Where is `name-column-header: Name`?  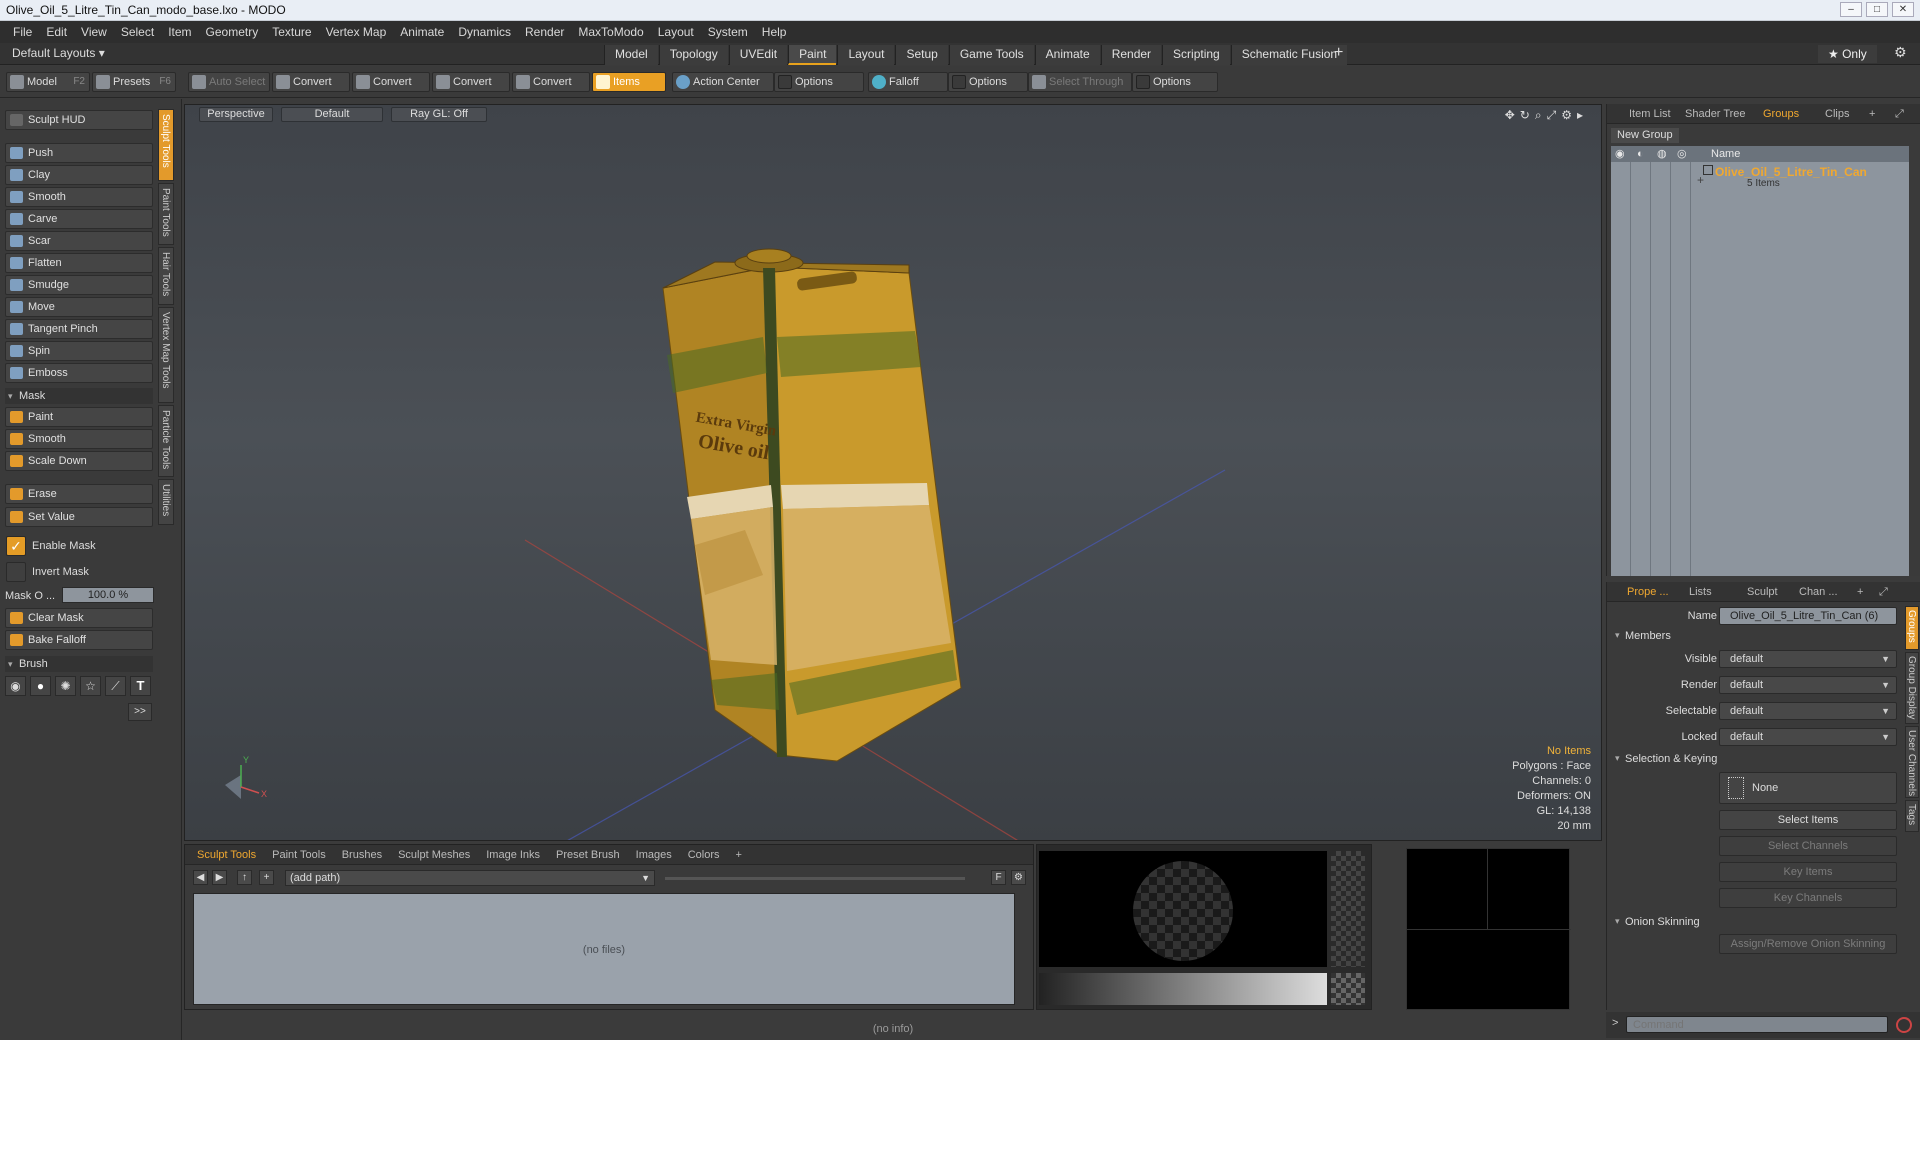
name-column-header: Name is located at coordinates (1725, 154).